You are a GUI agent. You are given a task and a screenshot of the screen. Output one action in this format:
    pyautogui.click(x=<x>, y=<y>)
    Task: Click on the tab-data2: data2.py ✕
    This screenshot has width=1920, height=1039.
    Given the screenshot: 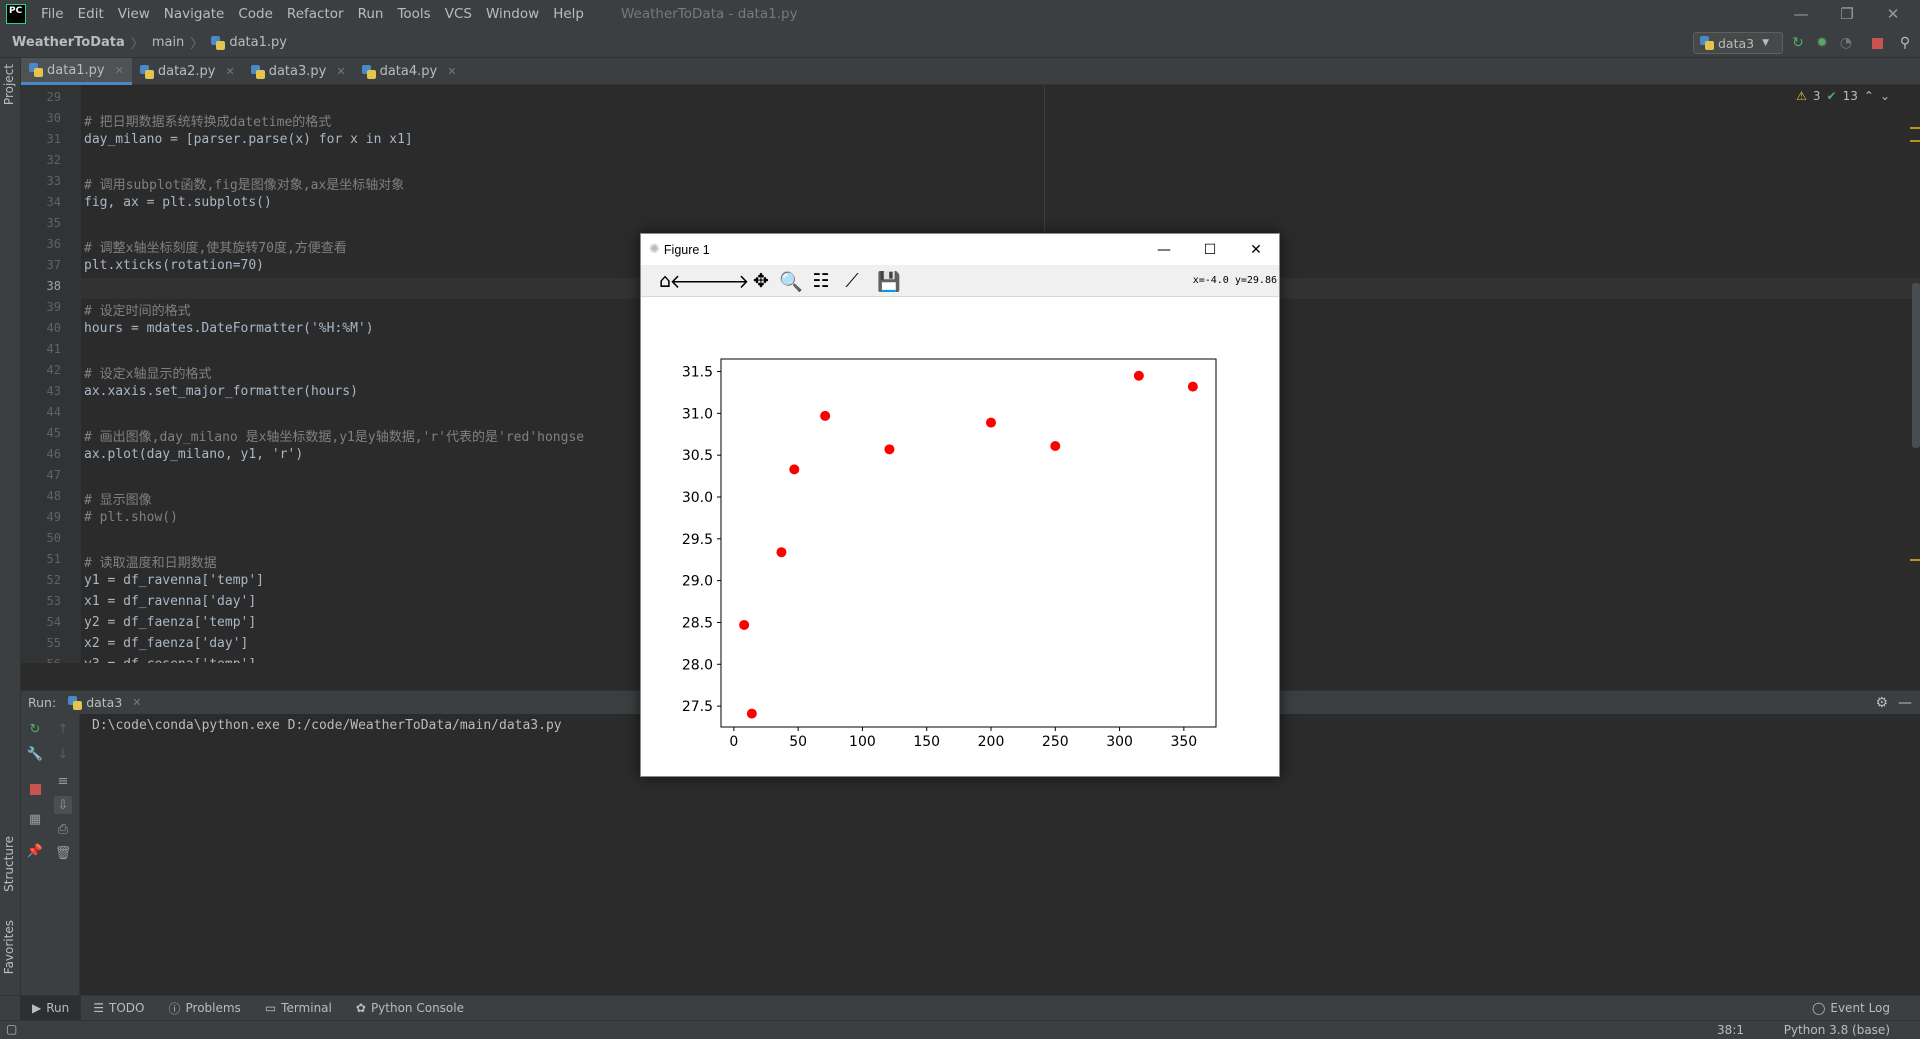 What is the action you would take?
    pyautogui.click(x=187, y=71)
    